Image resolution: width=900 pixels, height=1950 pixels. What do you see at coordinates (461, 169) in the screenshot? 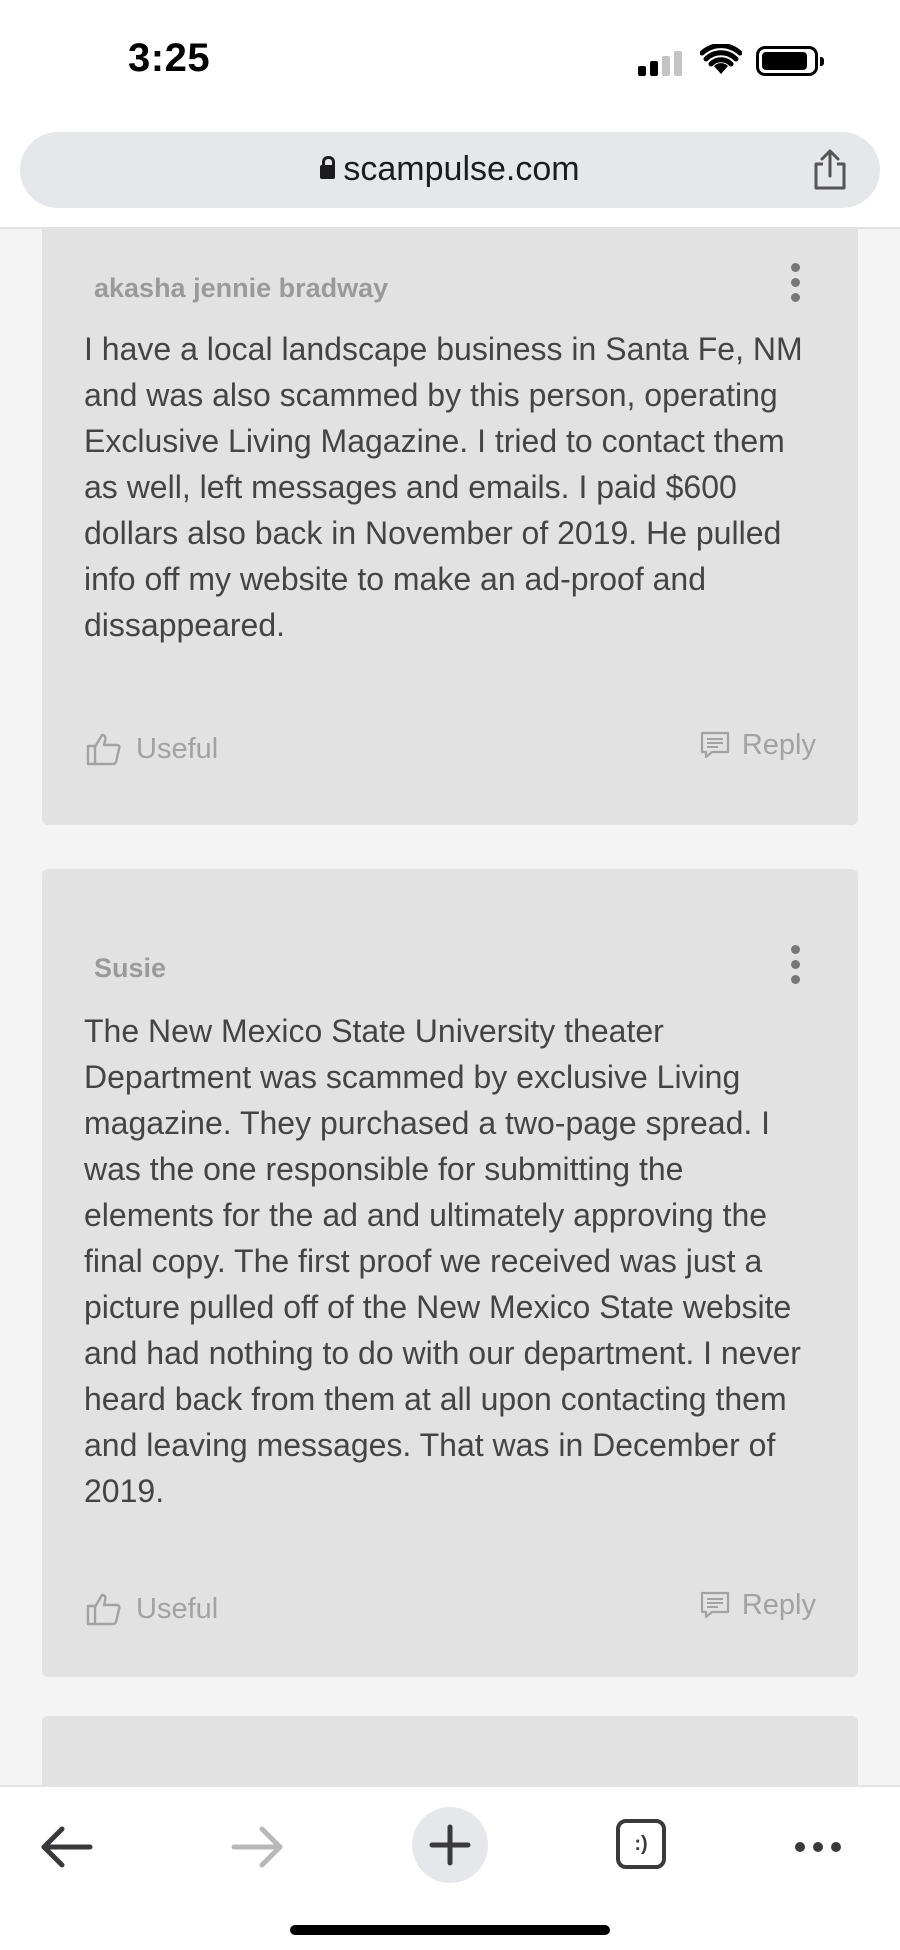
I see `url-text: scampulse.com` at bounding box center [461, 169].